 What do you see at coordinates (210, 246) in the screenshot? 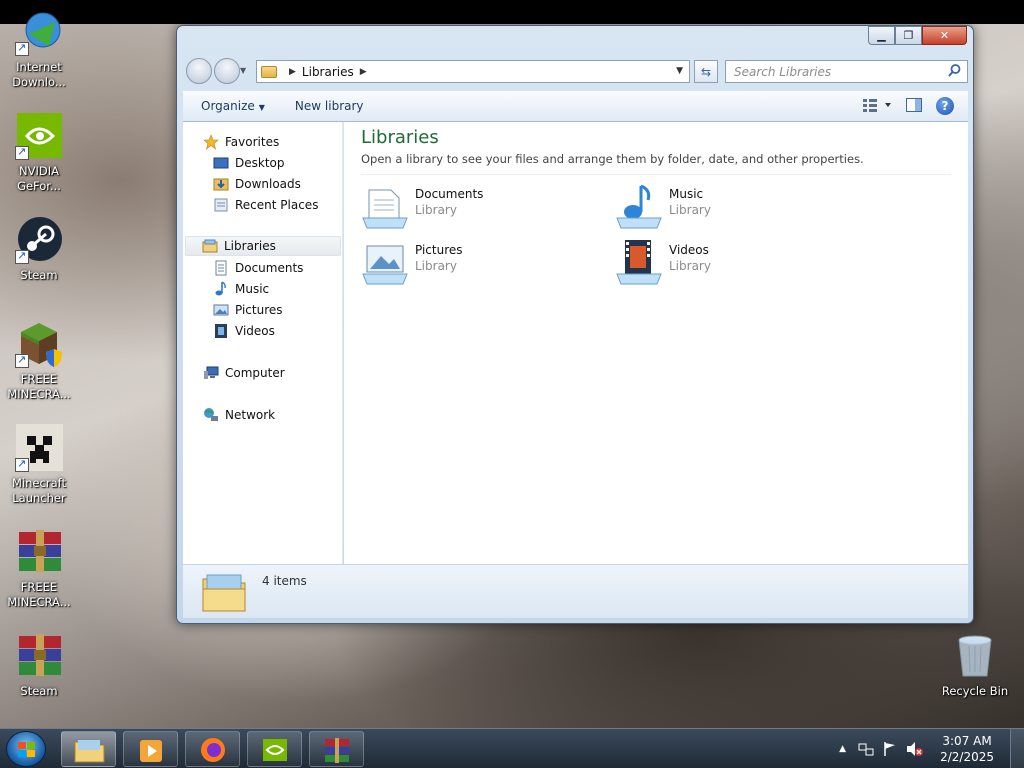
I see `libraries-icon` at bounding box center [210, 246].